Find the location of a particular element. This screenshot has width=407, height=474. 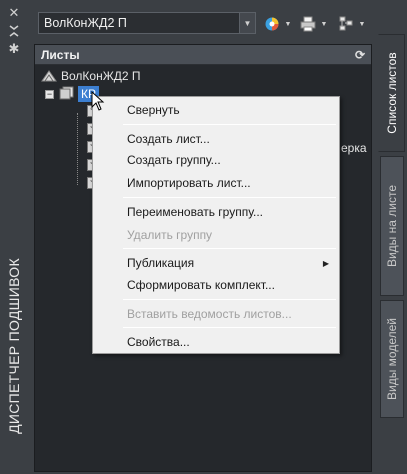

tree-connector is located at coordinates (77, 149).